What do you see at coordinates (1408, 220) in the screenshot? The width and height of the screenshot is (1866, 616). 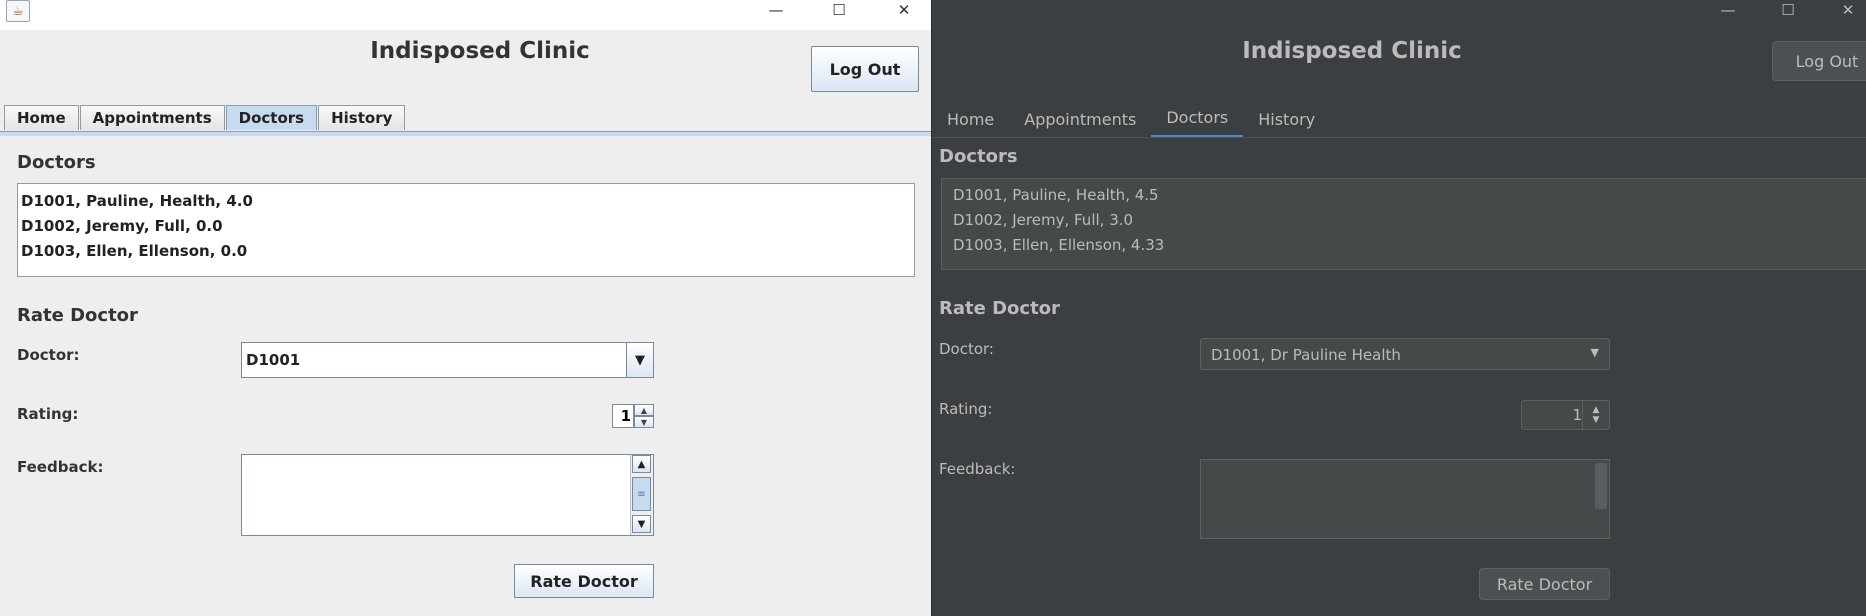 I see `list-item: D1002, Jeremy, Full, 3.0` at bounding box center [1408, 220].